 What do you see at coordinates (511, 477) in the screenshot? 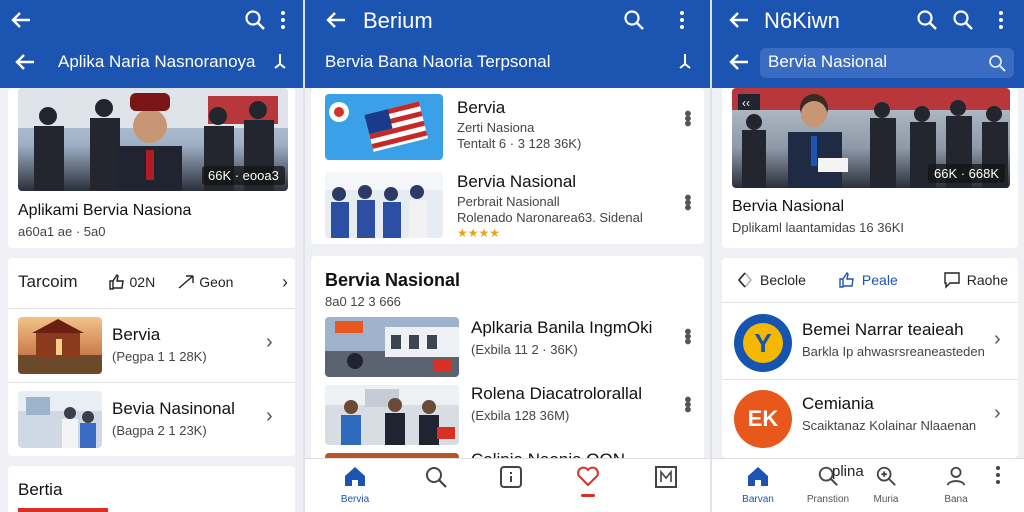
I see `info-icon` at bounding box center [511, 477].